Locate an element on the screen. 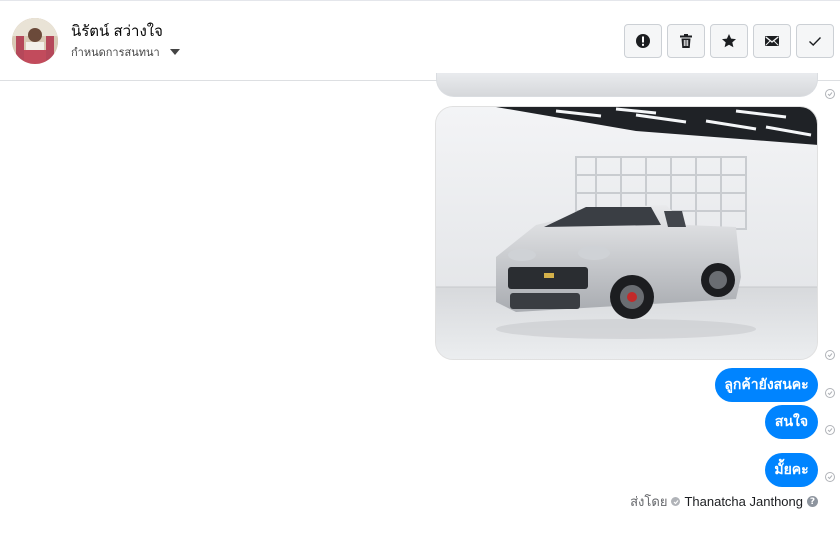  avatar-photo is located at coordinates (35, 41).